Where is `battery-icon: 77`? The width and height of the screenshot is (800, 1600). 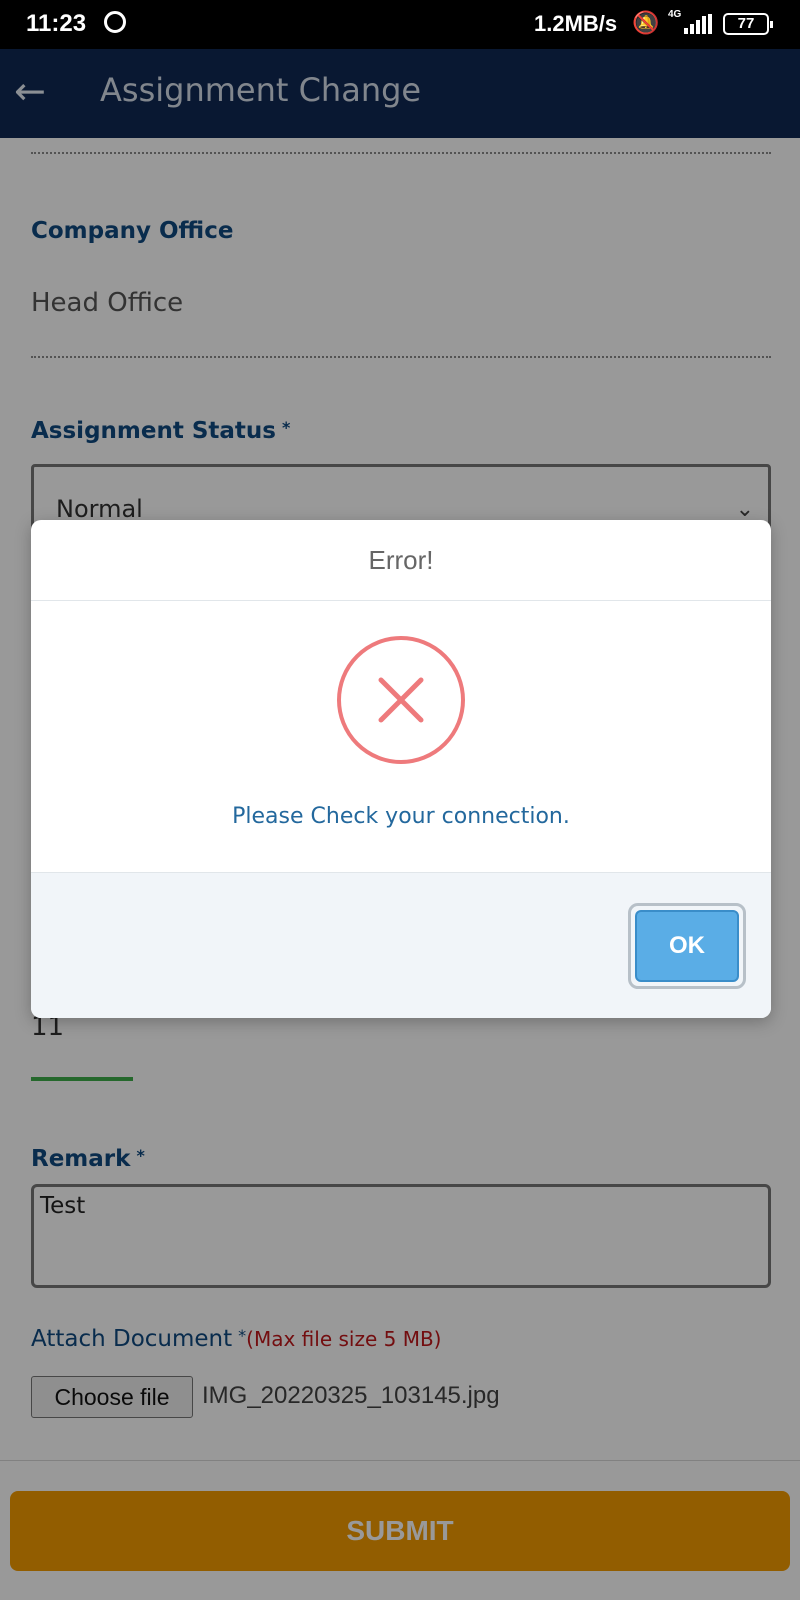
battery-icon: 77 is located at coordinates (748, 24).